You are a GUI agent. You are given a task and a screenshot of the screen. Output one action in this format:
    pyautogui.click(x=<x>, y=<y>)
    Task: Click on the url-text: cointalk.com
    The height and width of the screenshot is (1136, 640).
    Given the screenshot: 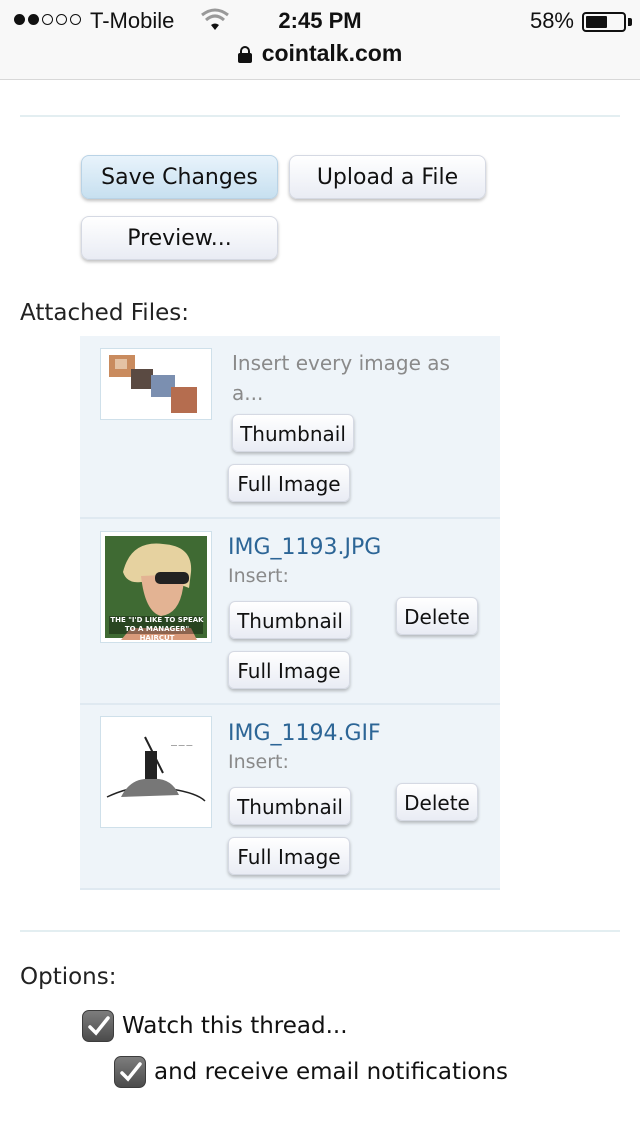 What is the action you would take?
    pyautogui.click(x=332, y=53)
    